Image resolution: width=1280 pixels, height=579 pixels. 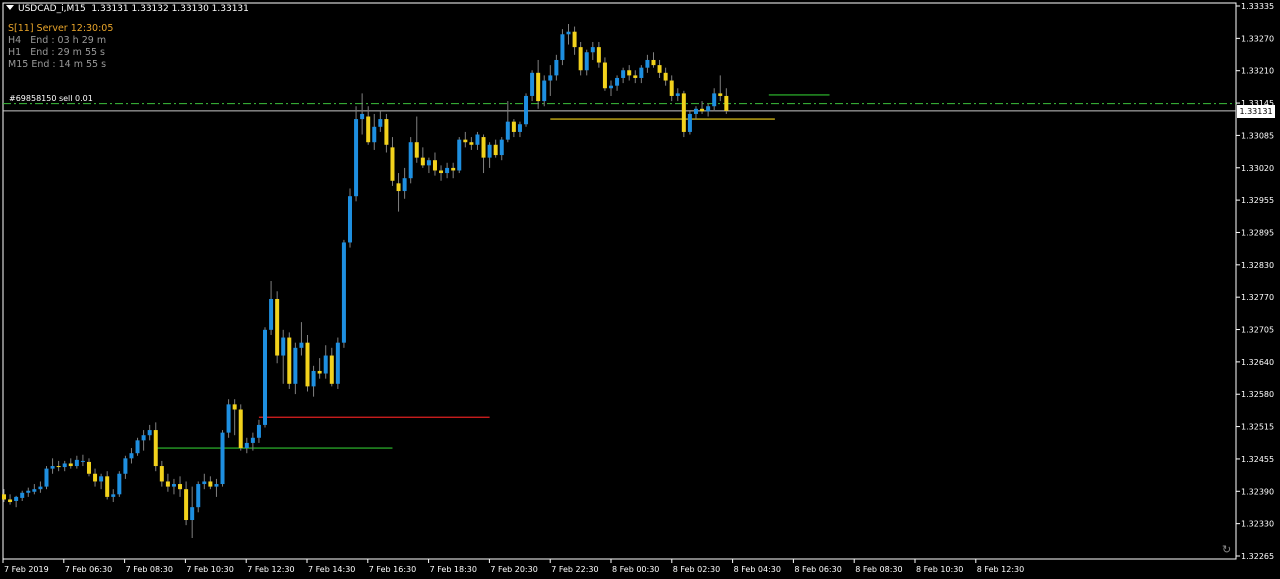 I want to click on x-tick-label: 7 Feb 20:30, so click(x=513, y=569).